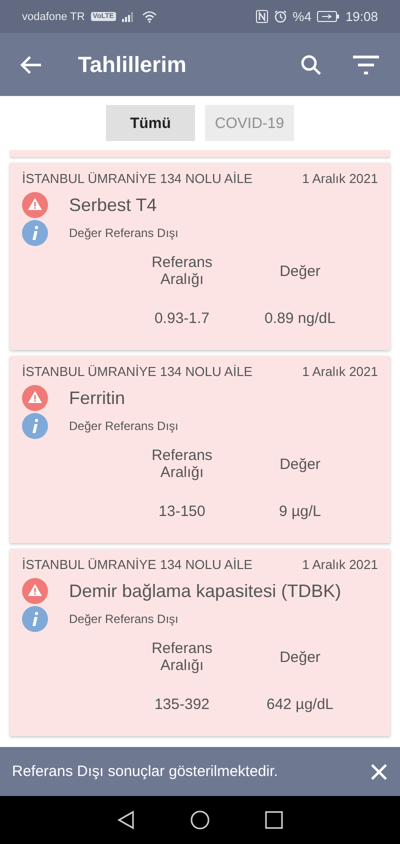  I want to click on close-button, so click(379, 771).